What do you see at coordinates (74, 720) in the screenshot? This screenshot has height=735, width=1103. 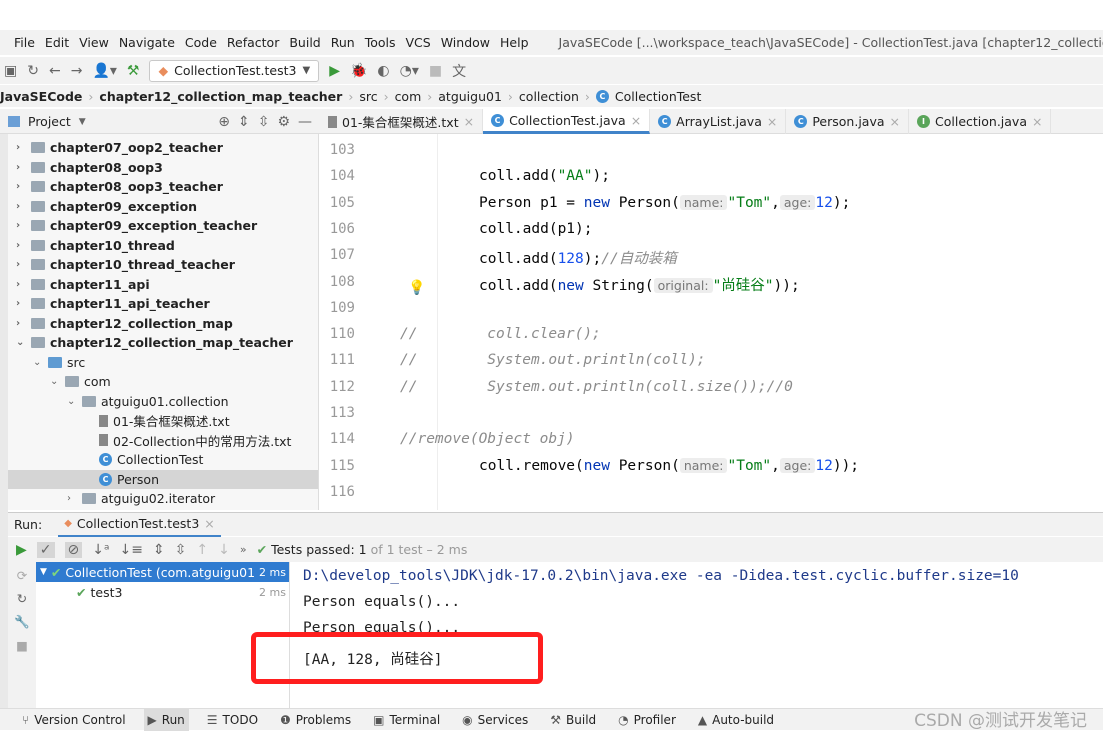 I see `tool-version-control: ⑂ Version Control` at bounding box center [74, 720].